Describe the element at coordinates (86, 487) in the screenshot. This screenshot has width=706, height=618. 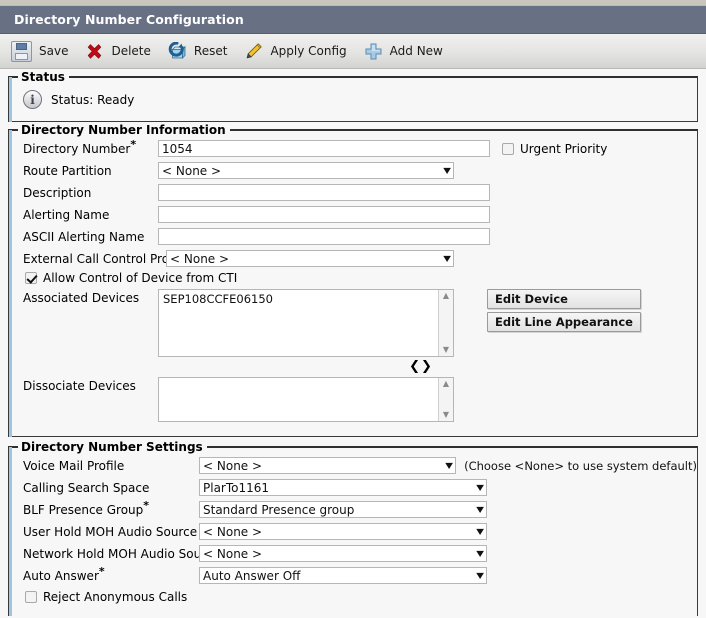
I see `calling-search-space-label: Calling Search Space` at that location.